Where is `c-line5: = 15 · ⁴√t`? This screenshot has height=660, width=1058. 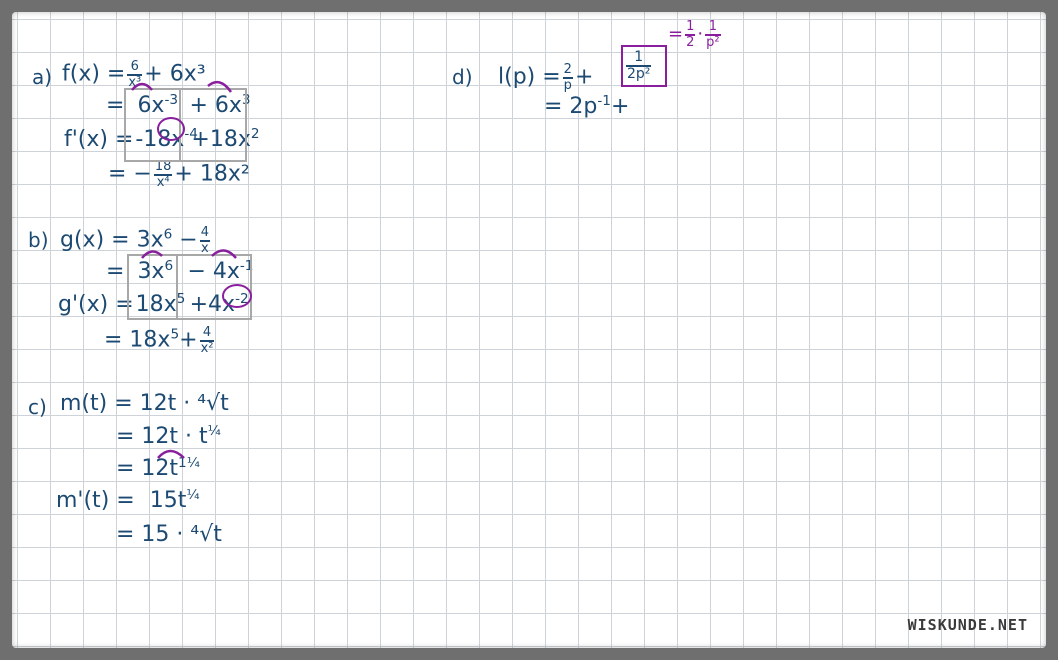 c-line5: = 15 · ⁴√t is located at coordinates (169, 534).